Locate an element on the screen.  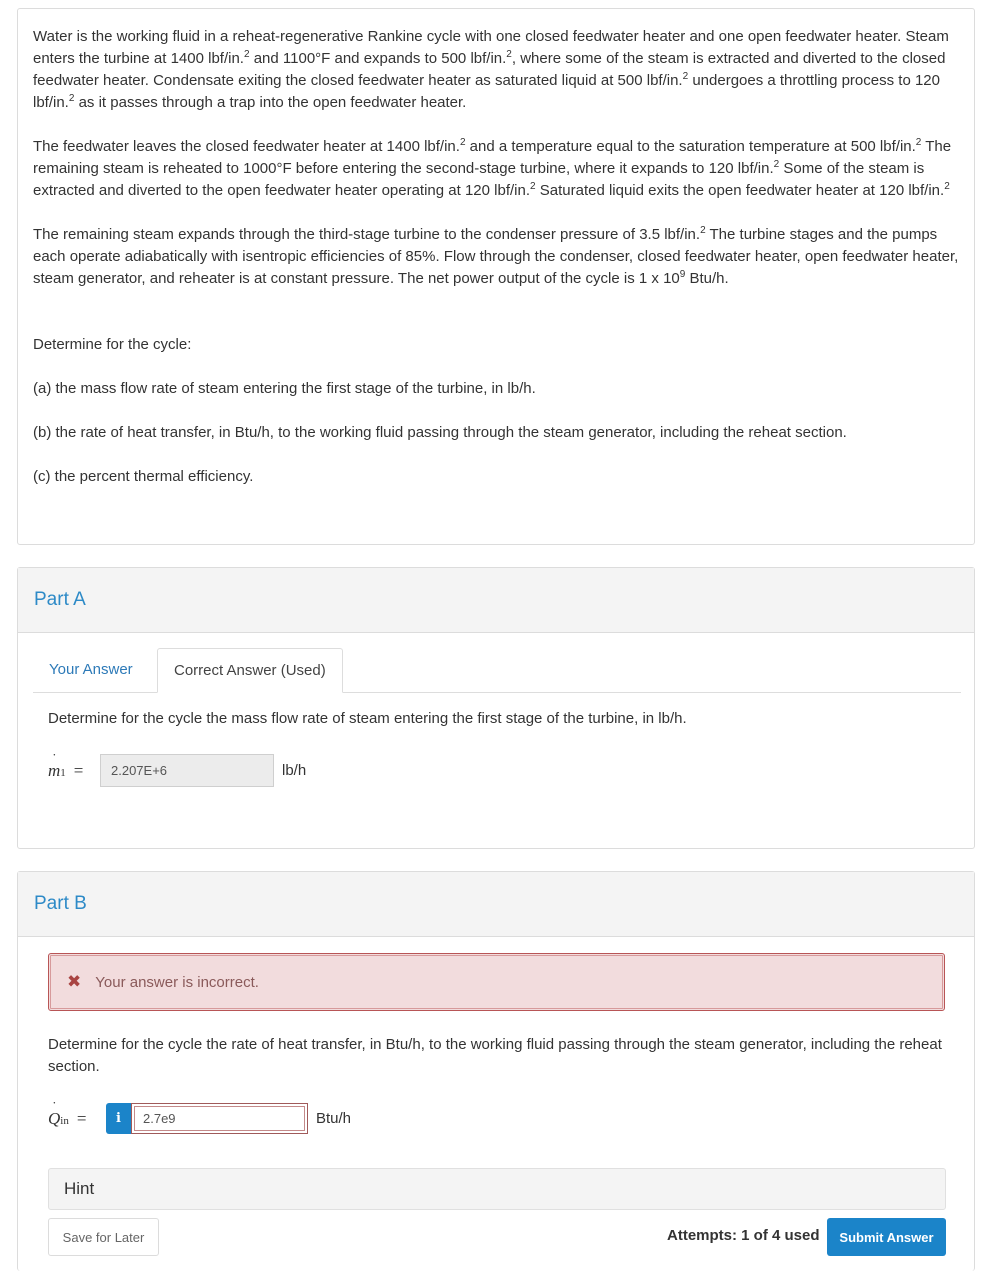
part-b-answer-row: ˙ Qin = i 2.7e9 Btu/h is located at coordinates (200, 1116).